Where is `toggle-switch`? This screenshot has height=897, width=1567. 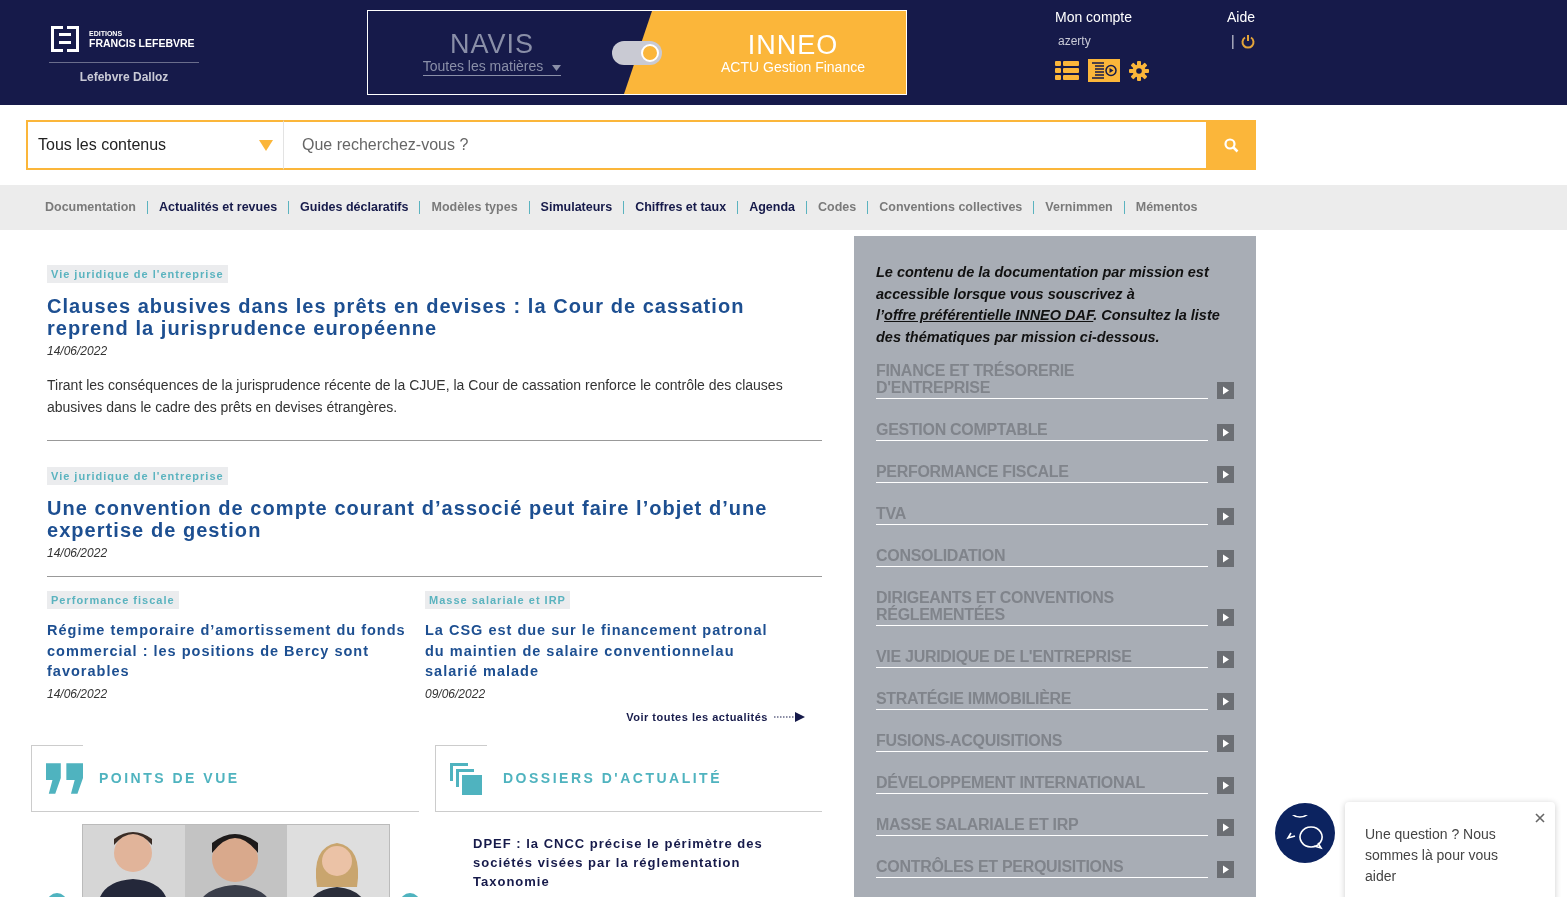 toggle-switch is located at coordinates (637, 52).